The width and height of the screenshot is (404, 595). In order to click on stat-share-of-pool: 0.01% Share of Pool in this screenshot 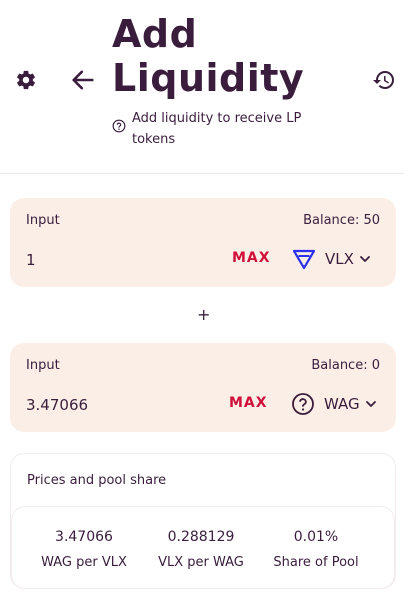, I will do `click(316, 549)`.